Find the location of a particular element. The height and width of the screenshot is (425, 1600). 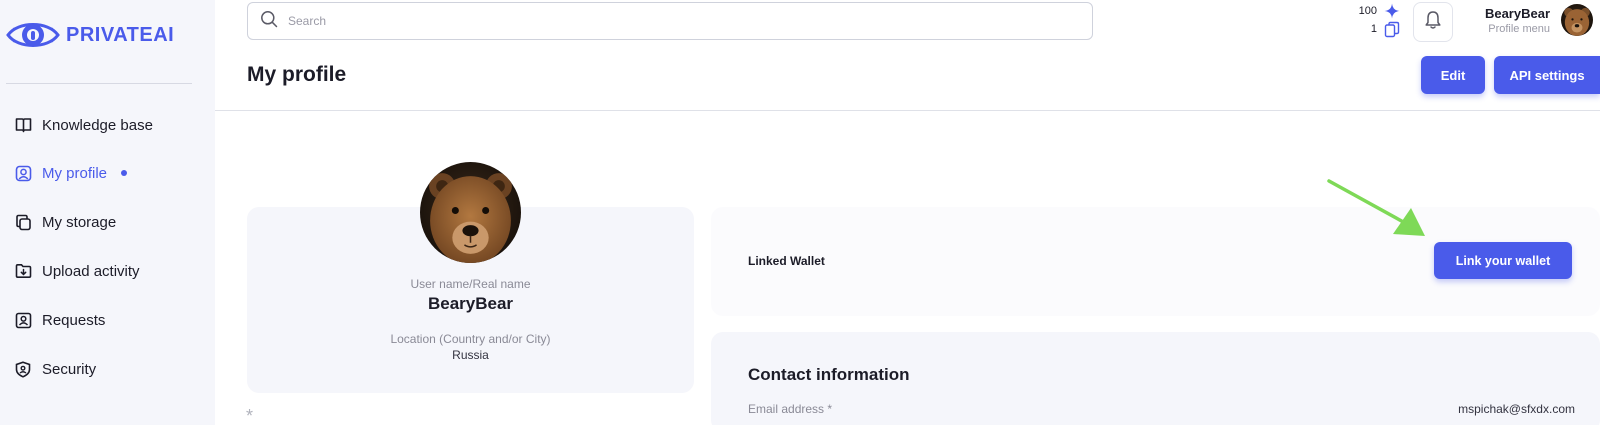

page-title: My profile is located at coordinates (297, 74).